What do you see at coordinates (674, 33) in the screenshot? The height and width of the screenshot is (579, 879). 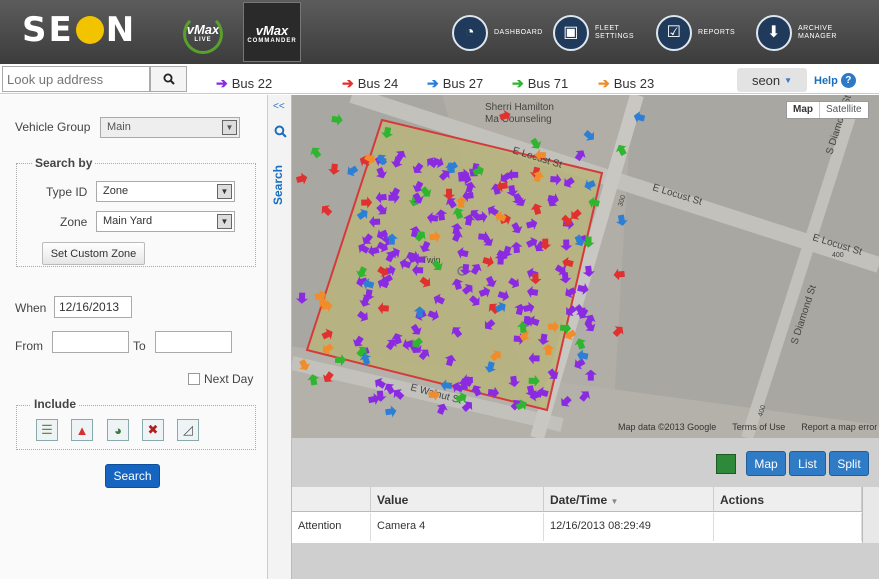 I see `clipboard-icon: ☑` at bounding box center [674, 33].